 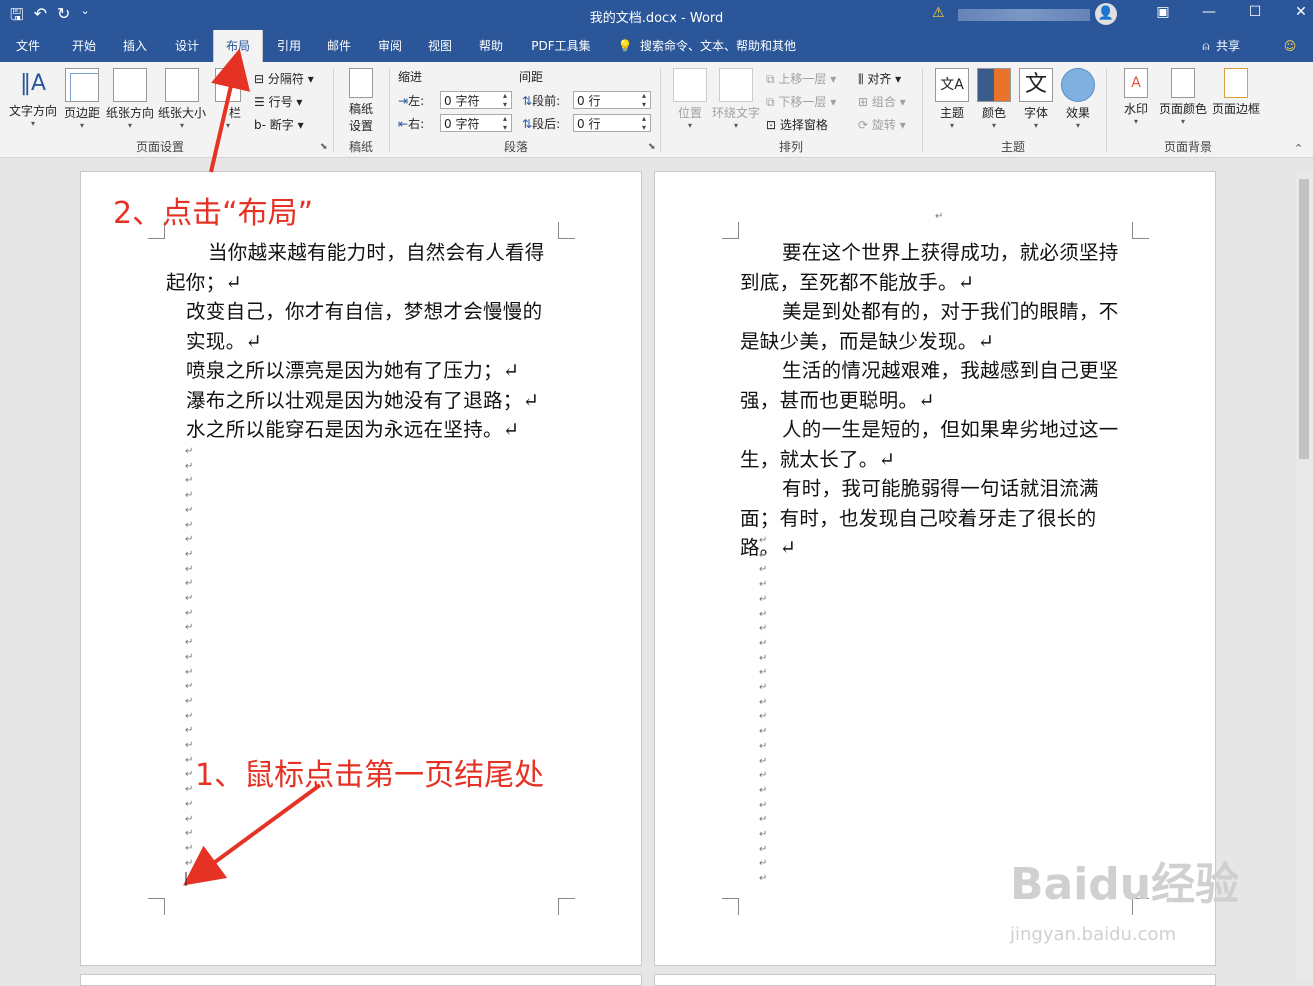 What do you see at coordinates (1078, 99) in the screenshot?
I see `effects-button: 效果 ▾` at bounding box center [1078, 99].